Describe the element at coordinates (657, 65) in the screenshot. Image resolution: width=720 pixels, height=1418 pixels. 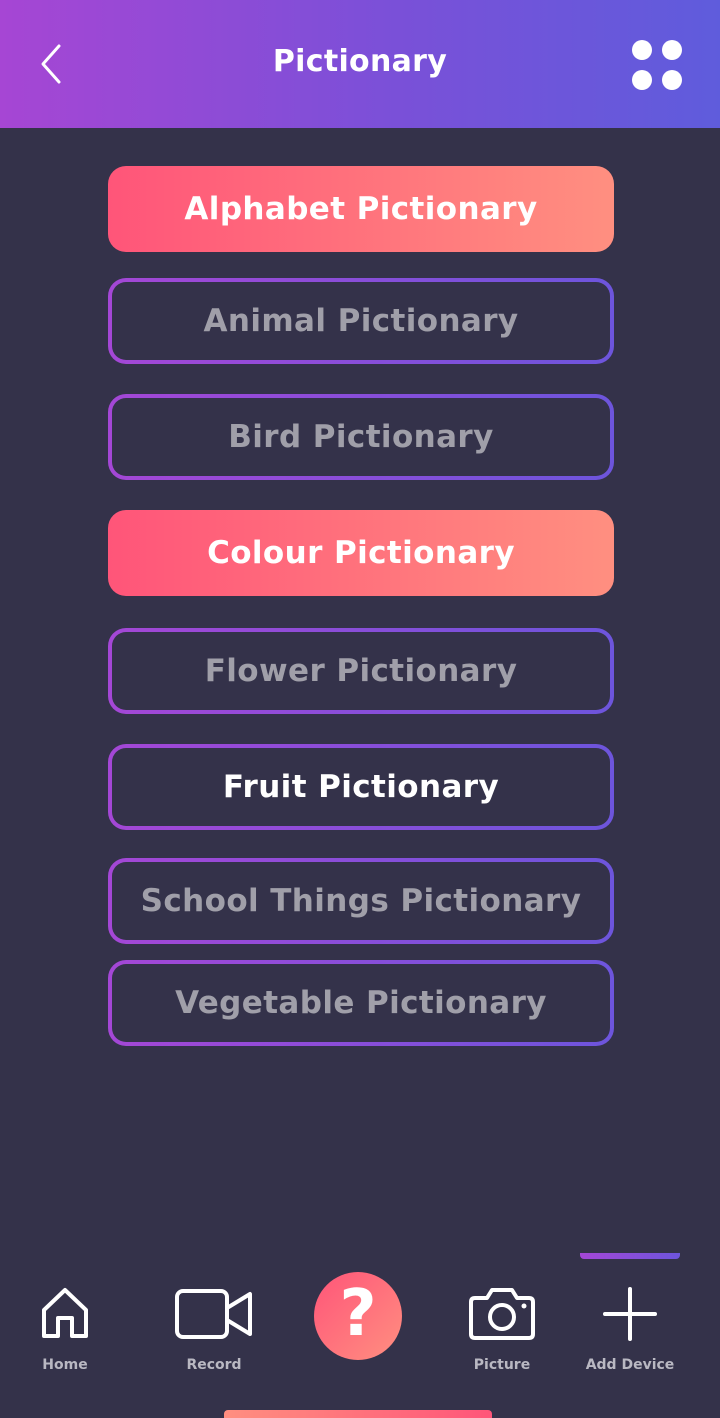
I see `menu-button` at that location.